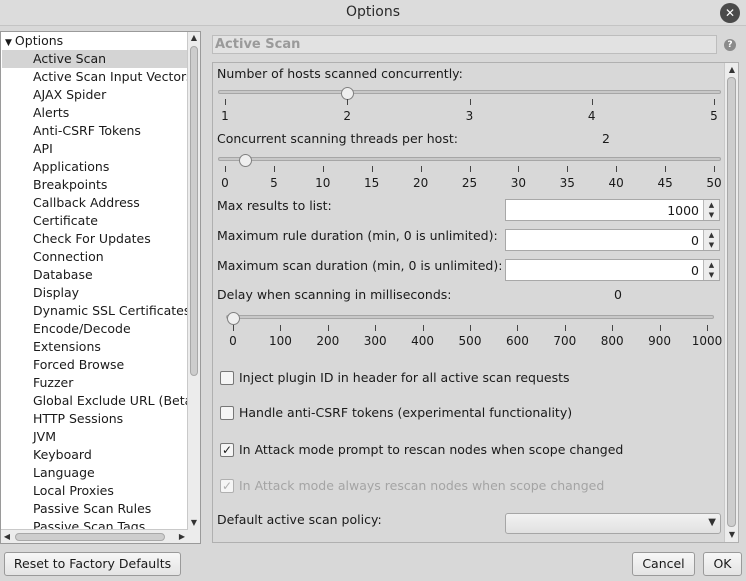 Image resolution: width=746 pixels, height=581 pixels. Describe the element at coordinates (87, 131) in the screenshot. I see `tree-item: Anti-CSRF Tokens` at that location.